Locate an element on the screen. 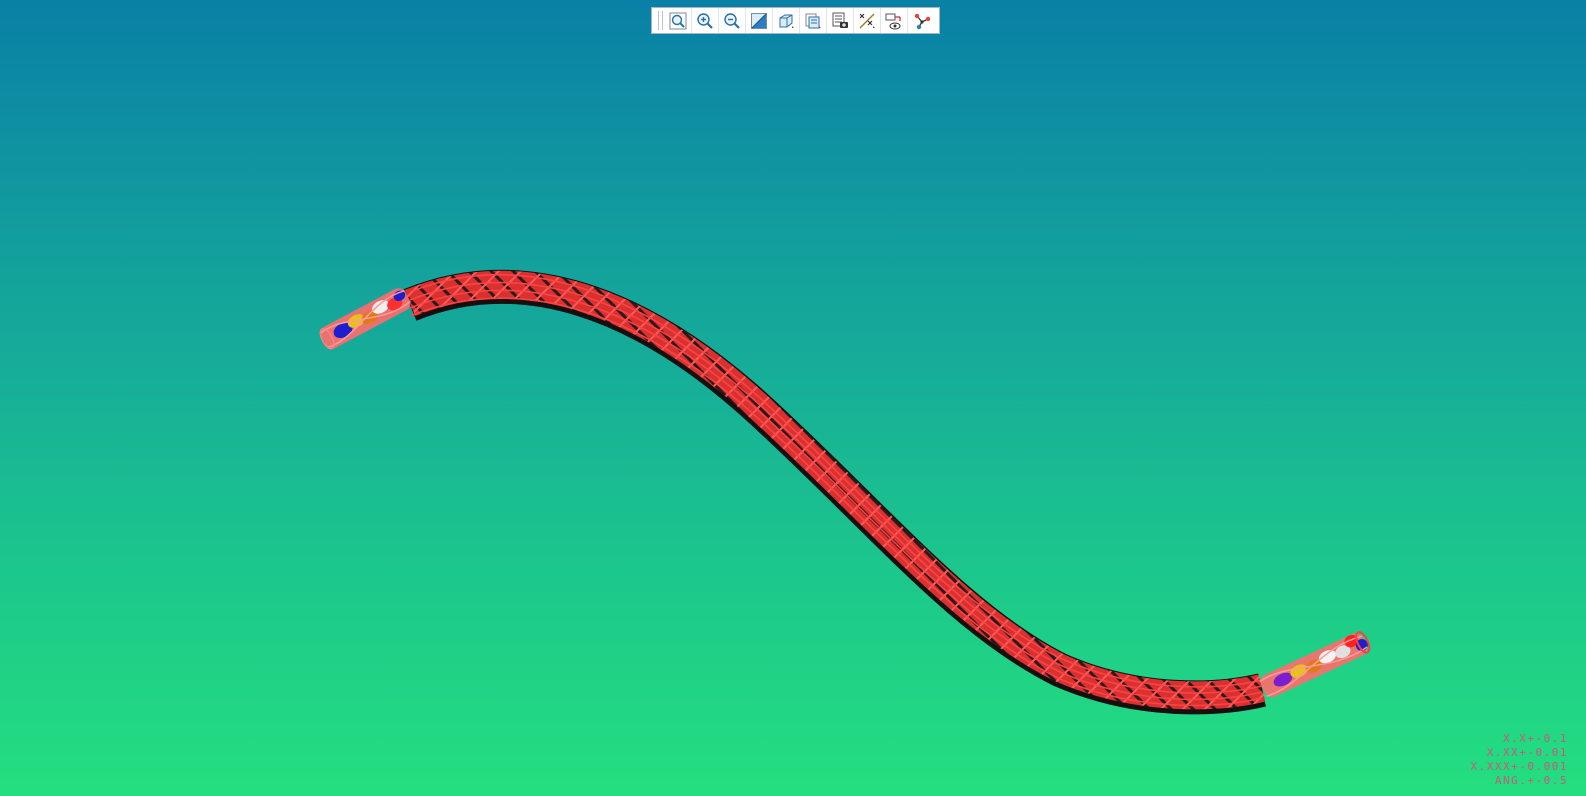 This screenshot has width=1586, height=796. view-manager-icon is located at coordinates (840, 20).